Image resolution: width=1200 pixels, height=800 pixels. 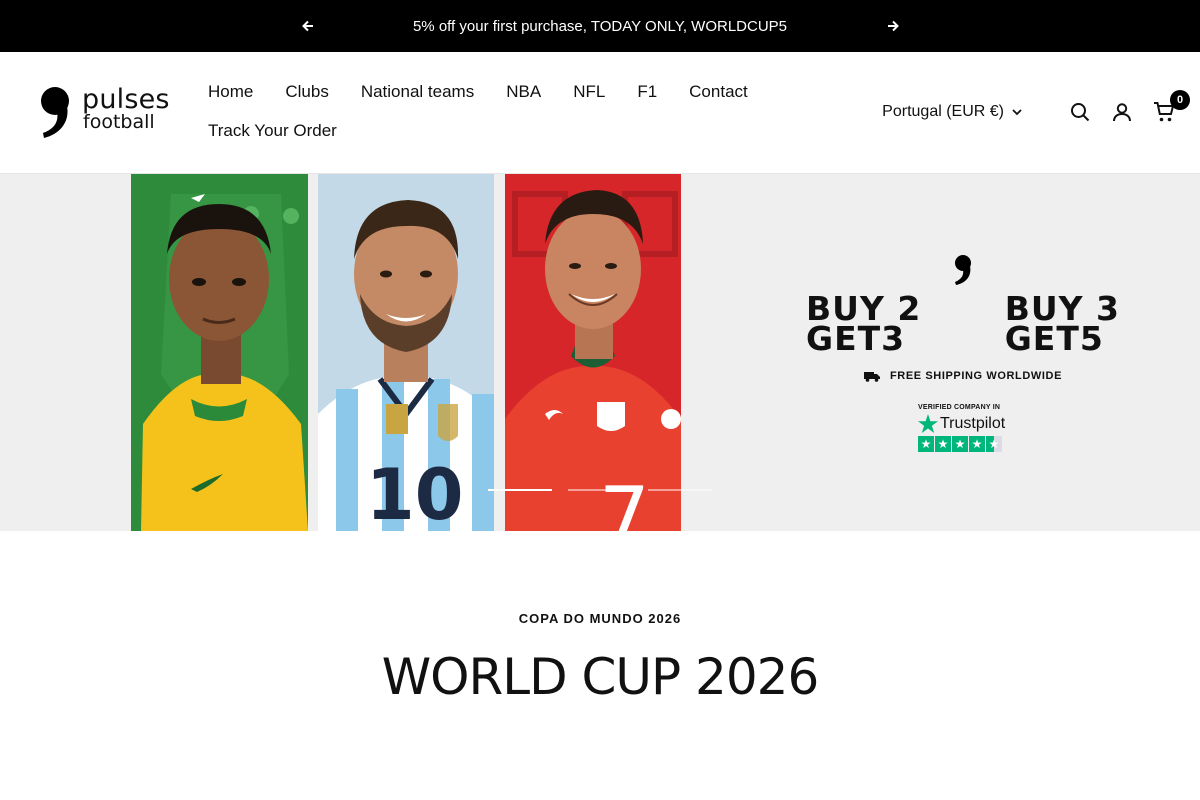 I want to click on trustpilot-stars: ★ ★ ★ ★ ★, so click(x=963, y=444).